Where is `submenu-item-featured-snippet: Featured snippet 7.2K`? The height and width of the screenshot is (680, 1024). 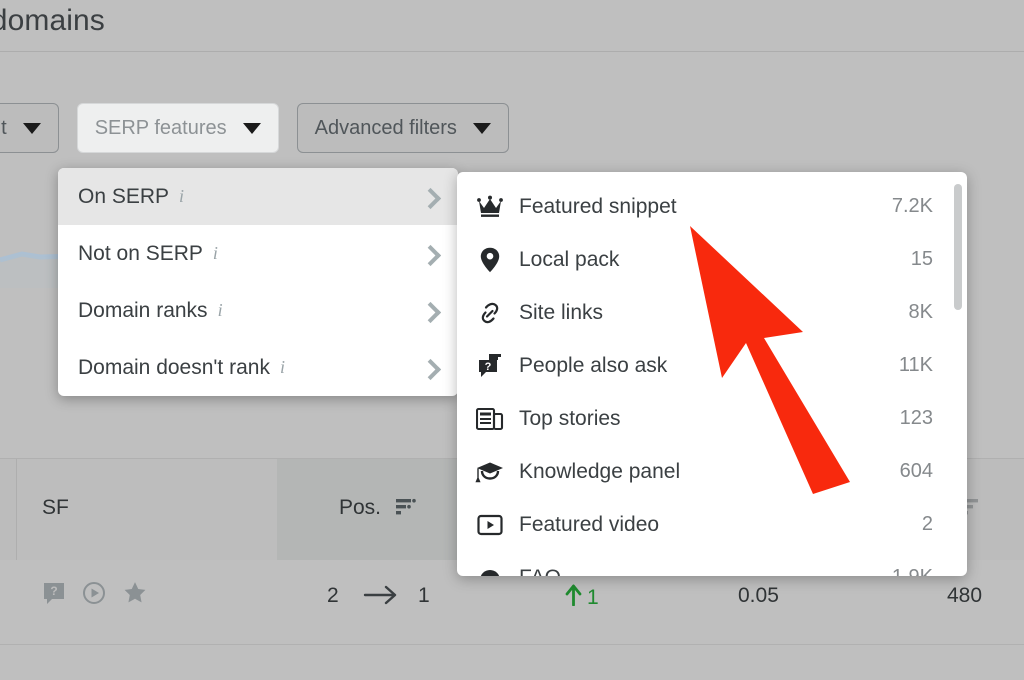
submenu-item-featured-snippet: Featured snippet 7.2K is located at coordinates (712, 206).